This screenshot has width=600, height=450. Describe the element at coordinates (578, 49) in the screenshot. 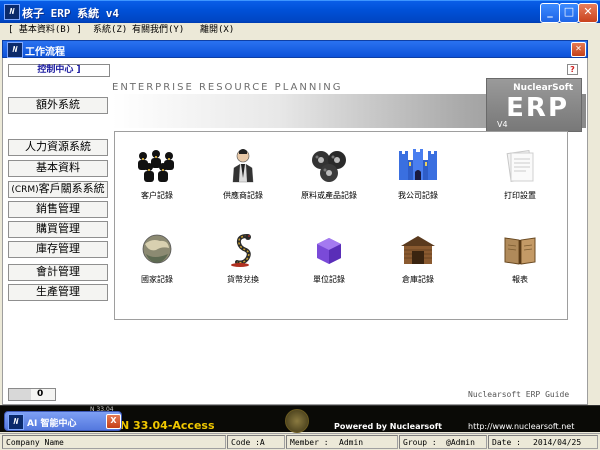

I see `workflow-close-button: ✕` at that location.